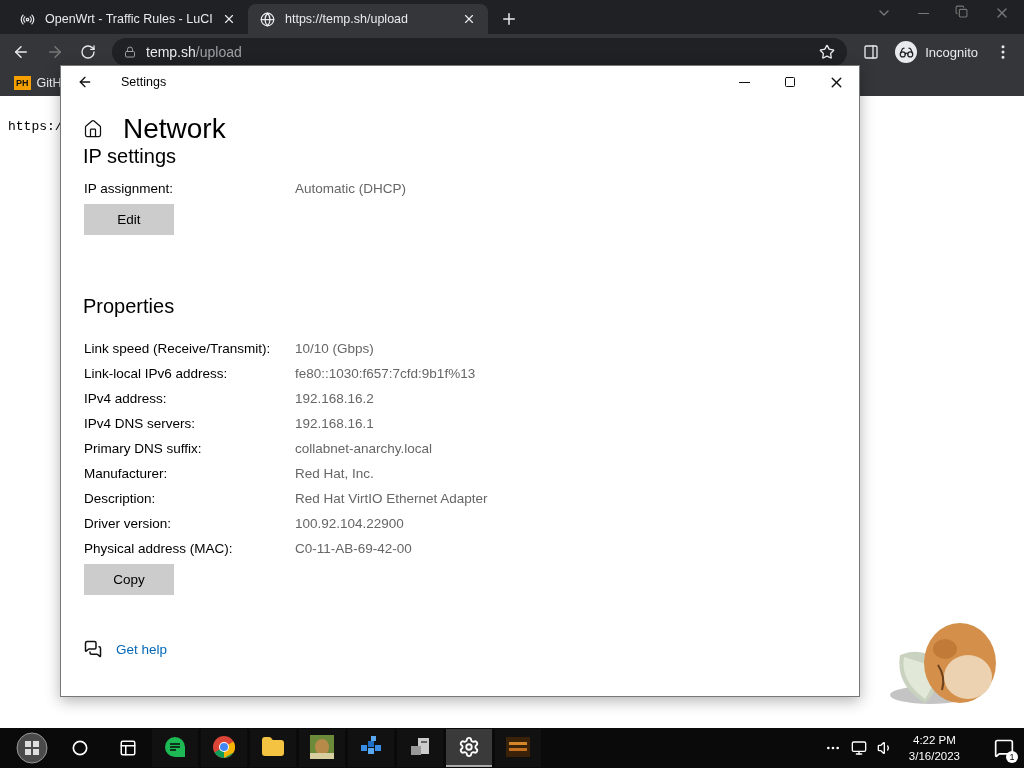 The height and width of the screenshot is (768, 1024). What do you see at coordinates (171, 52) in the screenshot?
I see `address-host: temp.sh` at bounding box center [171, 52].